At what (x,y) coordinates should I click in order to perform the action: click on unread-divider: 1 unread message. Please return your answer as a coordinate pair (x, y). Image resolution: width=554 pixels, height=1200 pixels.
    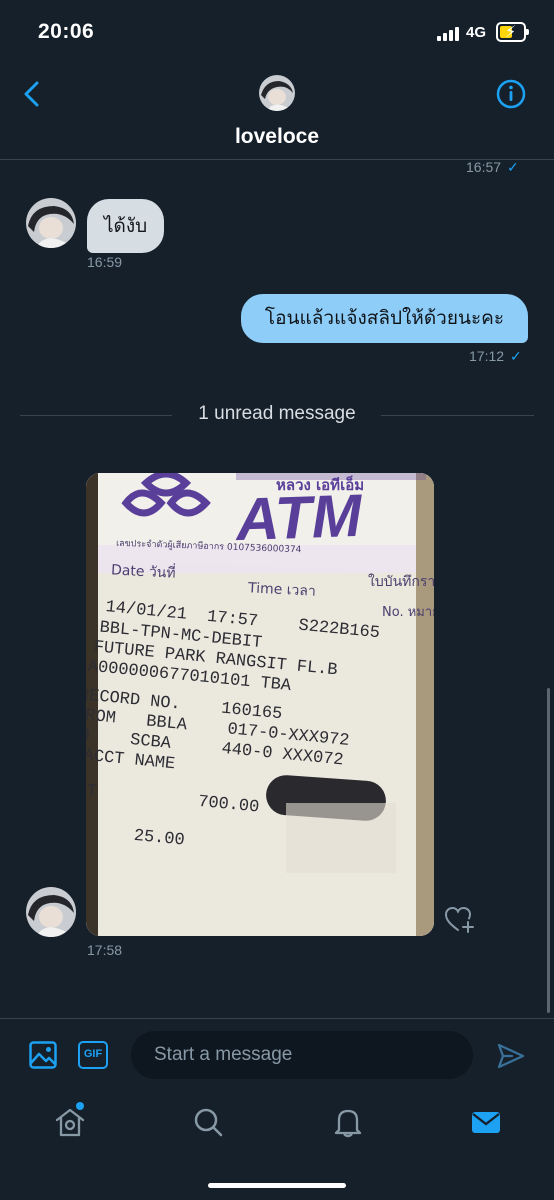
    Looking at the image, I should click on (277, 415).